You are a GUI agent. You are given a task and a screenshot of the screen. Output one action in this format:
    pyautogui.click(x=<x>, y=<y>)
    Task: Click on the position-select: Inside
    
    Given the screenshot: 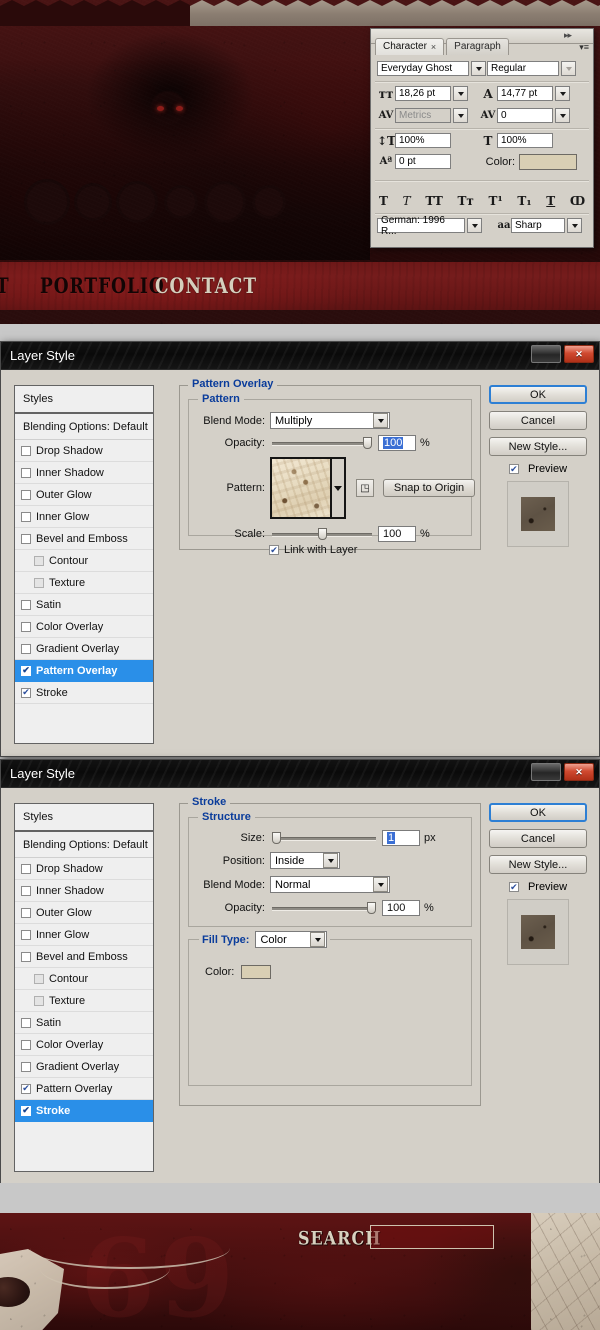 What is the action you would take?
    pyautogui.click(x=305, y=860)
    